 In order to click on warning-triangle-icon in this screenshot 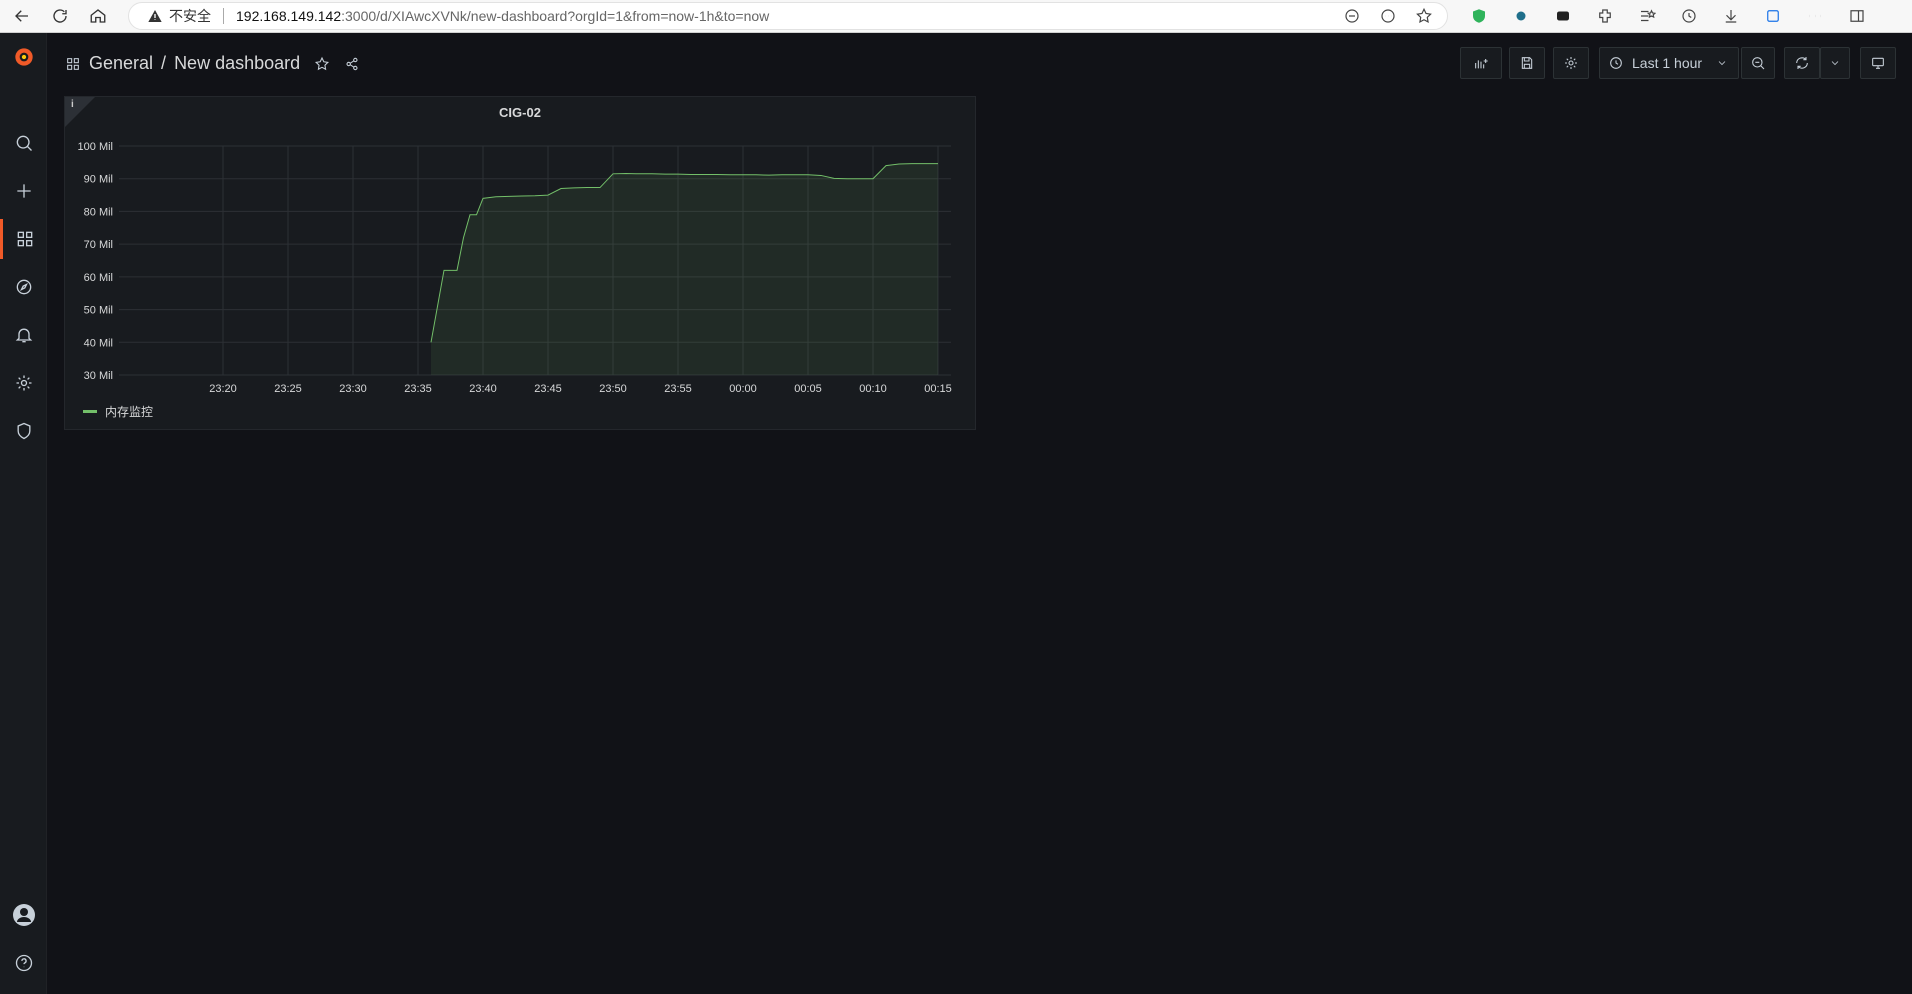, I will do `click(155, 16)`.